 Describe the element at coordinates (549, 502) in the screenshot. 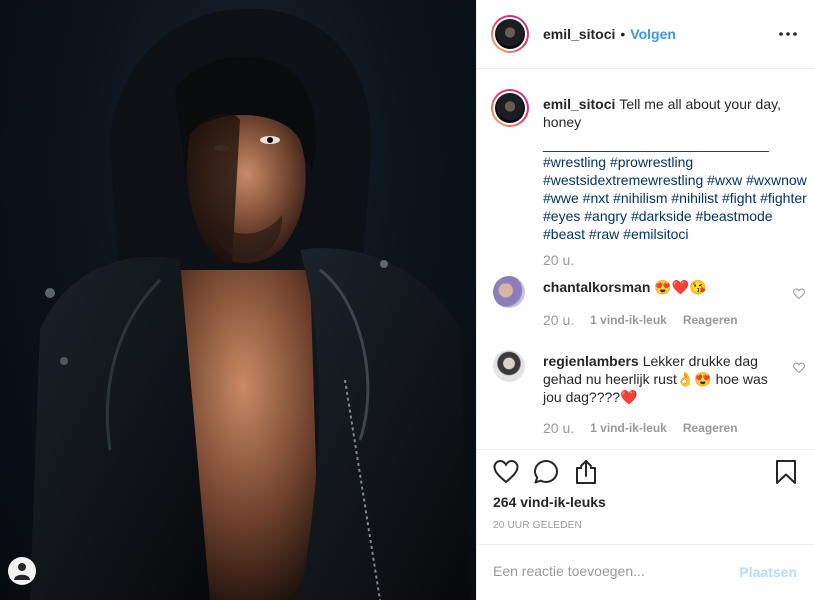

I see `likes-count: 264 vind-ik-leuks` at that location.